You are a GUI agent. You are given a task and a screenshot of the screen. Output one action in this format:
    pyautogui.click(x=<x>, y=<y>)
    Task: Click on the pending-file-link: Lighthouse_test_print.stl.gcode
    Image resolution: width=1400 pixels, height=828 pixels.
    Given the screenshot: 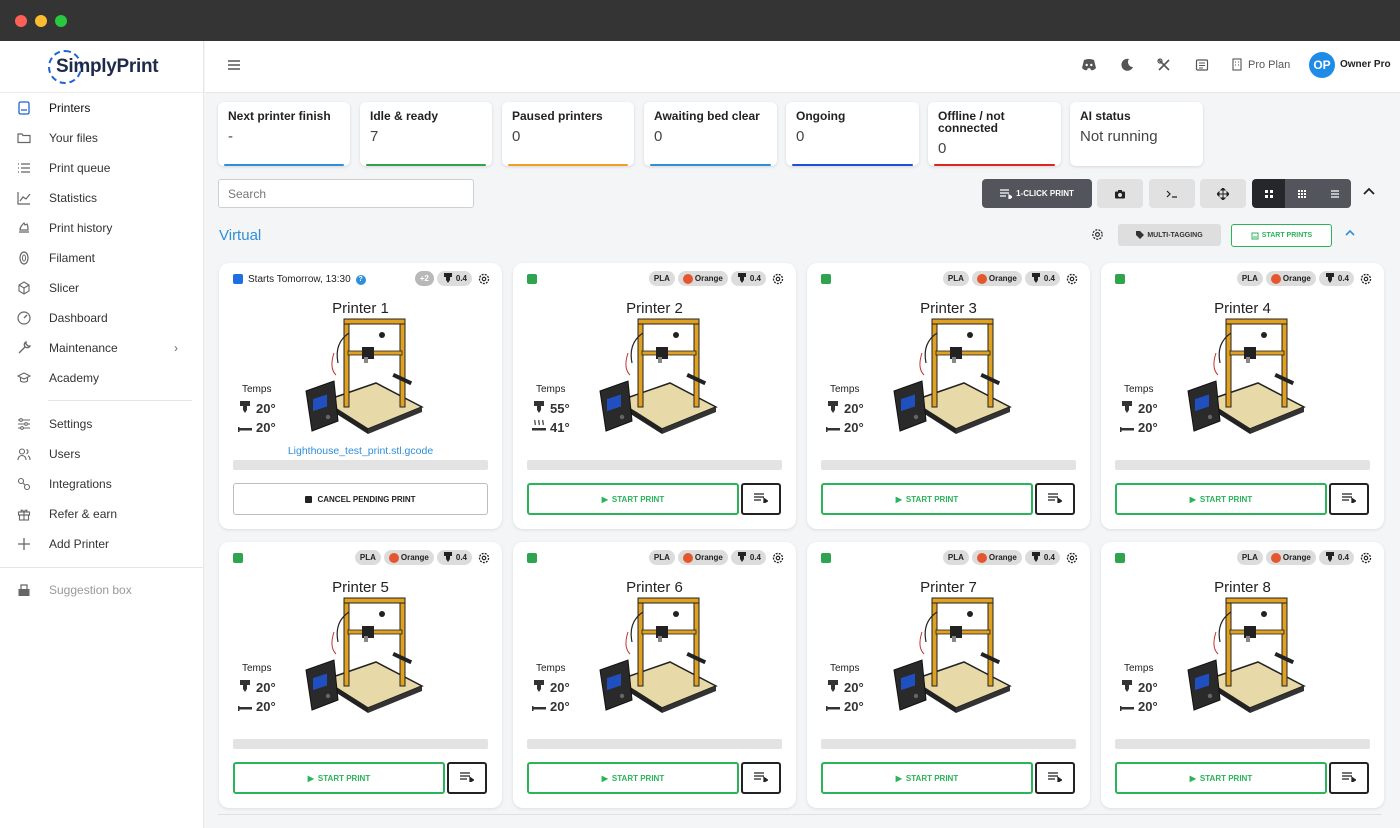 What is the action you would take?
    pyautogui.click(x=360, y=451)
    